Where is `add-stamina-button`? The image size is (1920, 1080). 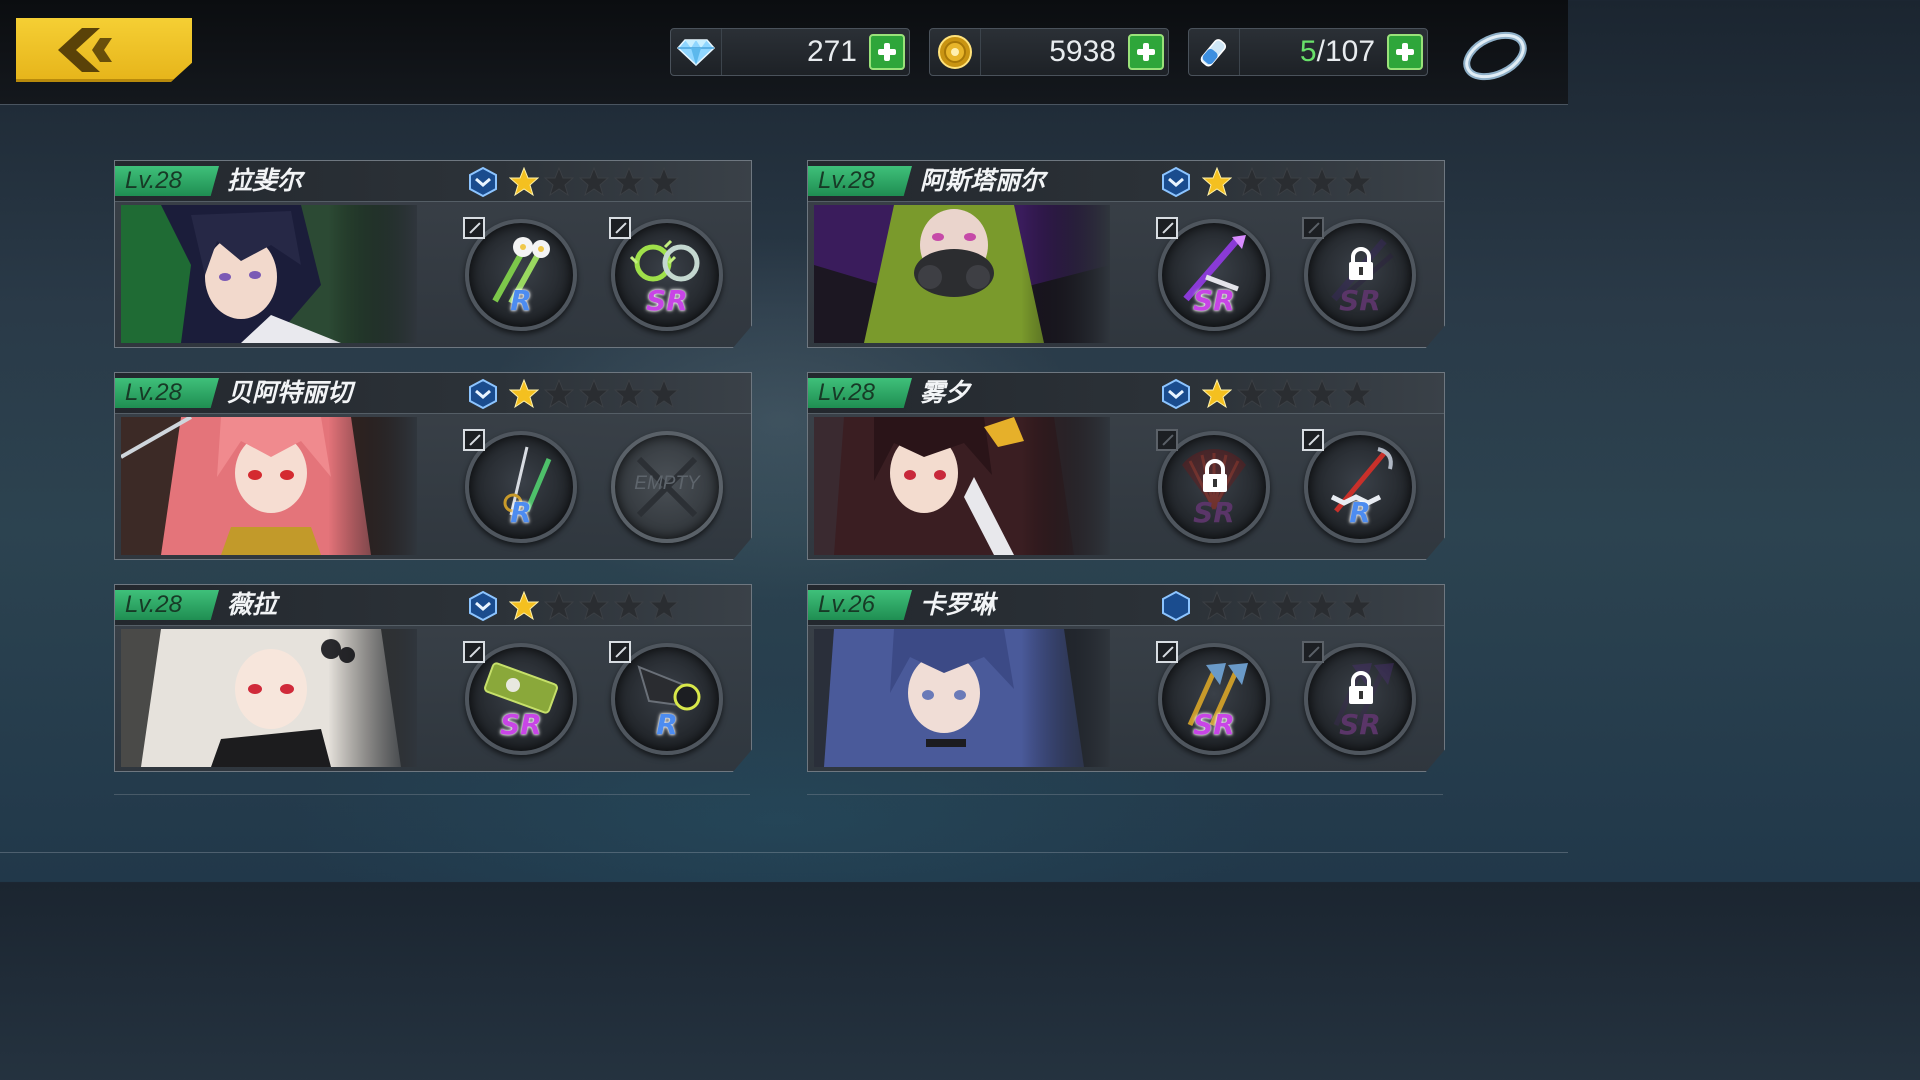 add-stamina-button is located at coordinates (1405, 52).